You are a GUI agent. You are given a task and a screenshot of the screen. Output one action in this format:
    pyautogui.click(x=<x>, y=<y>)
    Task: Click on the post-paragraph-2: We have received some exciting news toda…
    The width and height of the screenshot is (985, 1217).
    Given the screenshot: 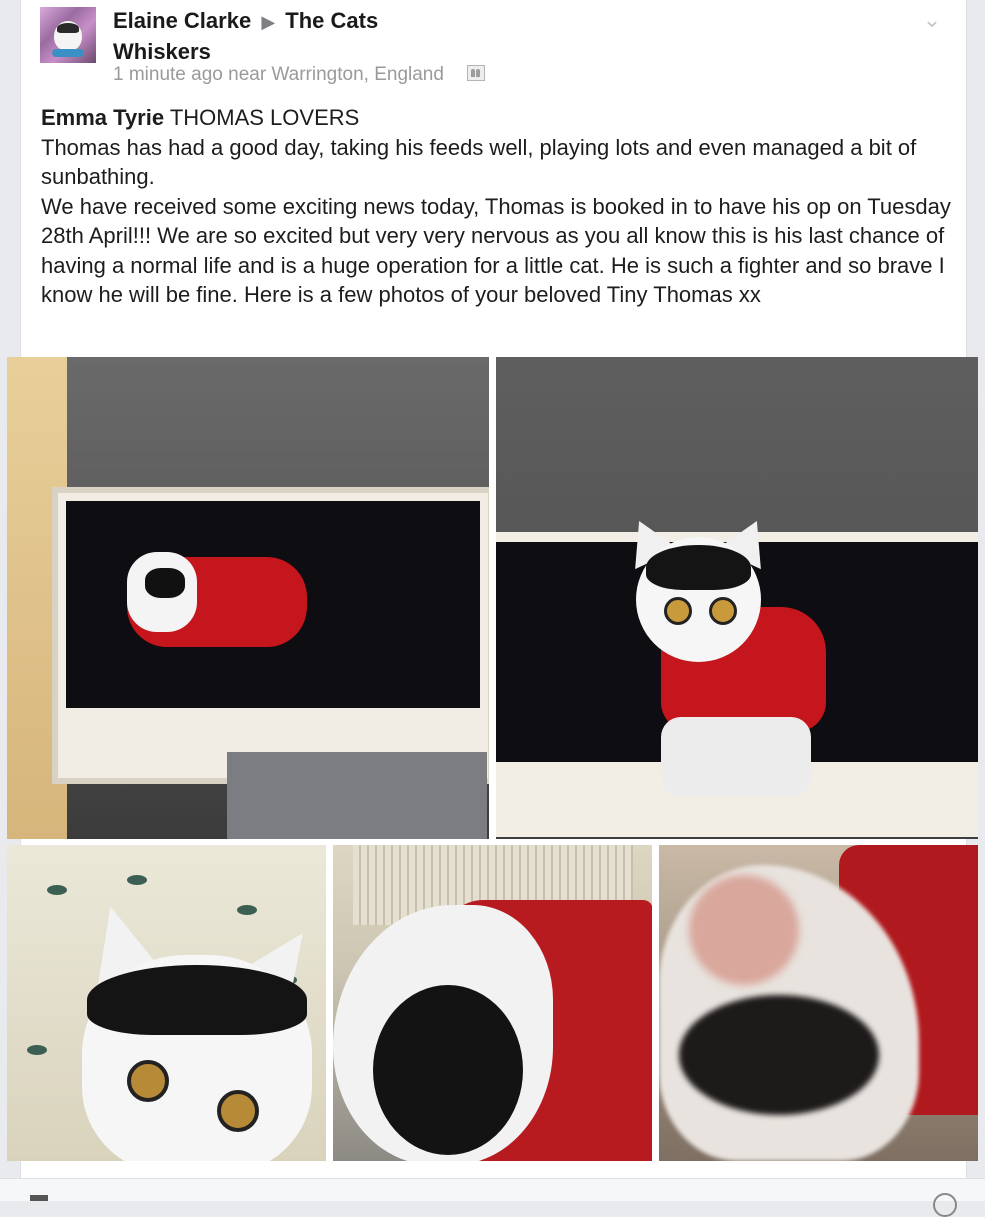 What is the action you would take?
    pyautogui.click(x=496, y=250)
    